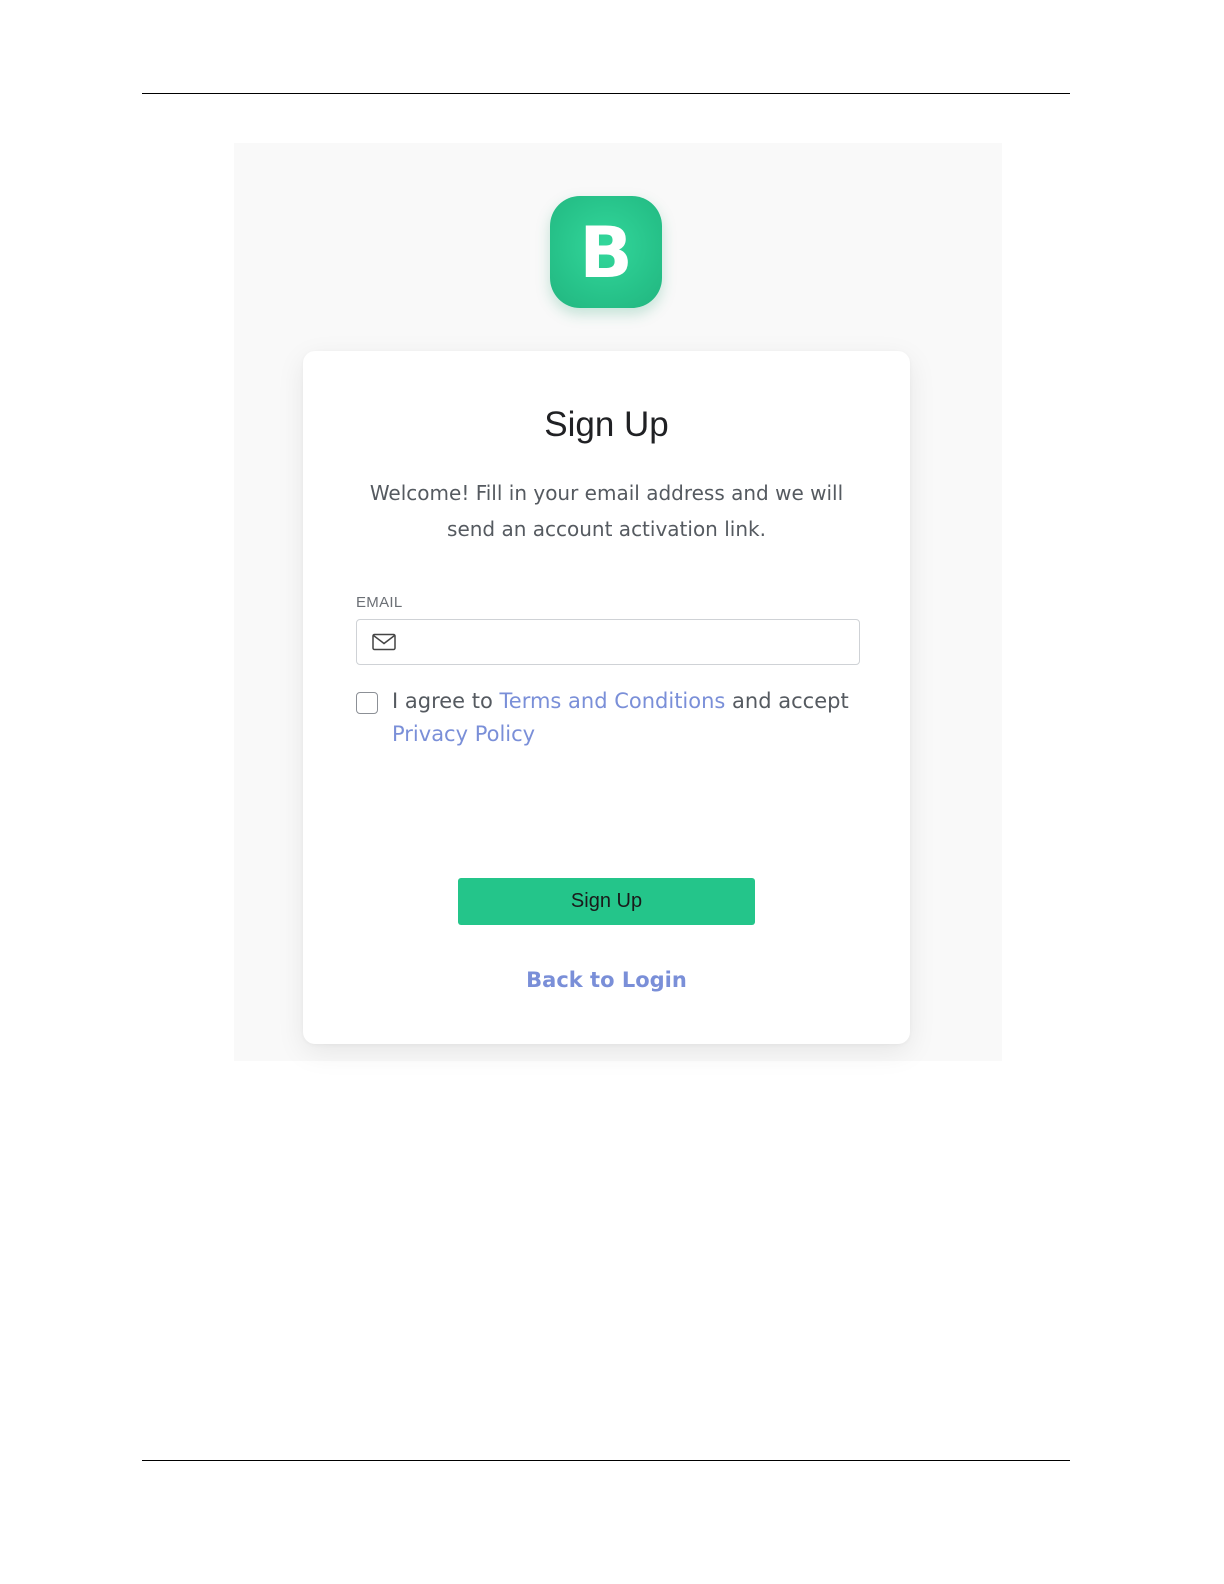 The width and height of the screenshot is (1224, 1584). What do you see at coordinates (384, 642) in the screenshot?
I see `mail-icon` at bounding box center [384, 642].